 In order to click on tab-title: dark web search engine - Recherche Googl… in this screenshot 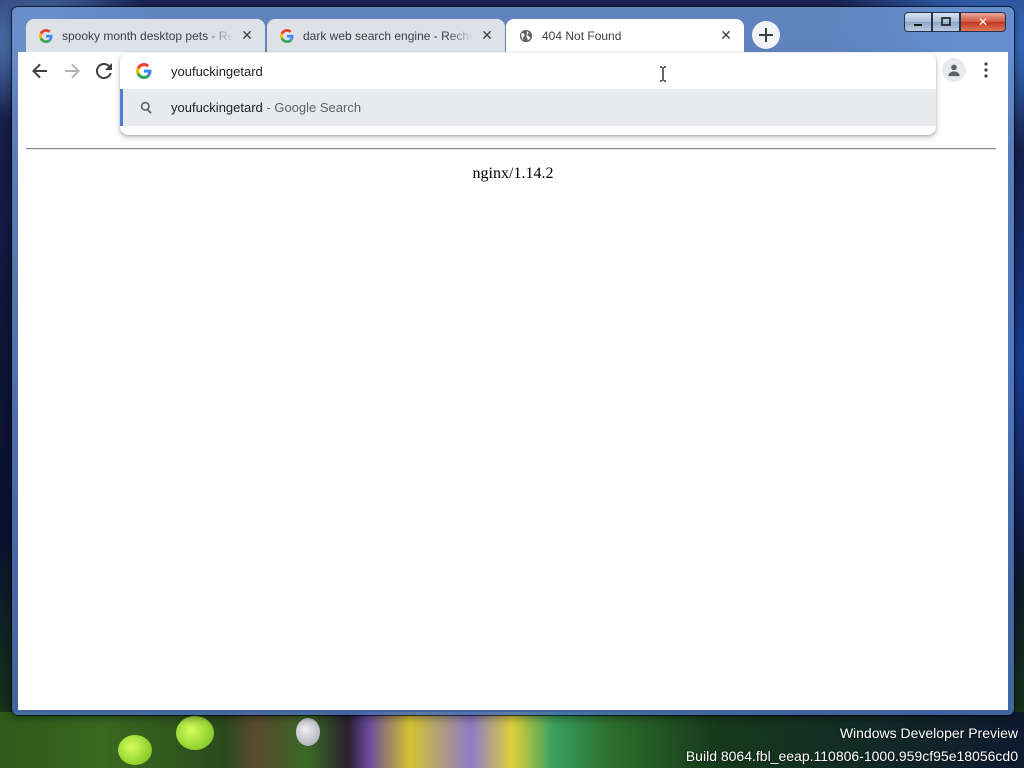, I will do `click(388, 35)`.